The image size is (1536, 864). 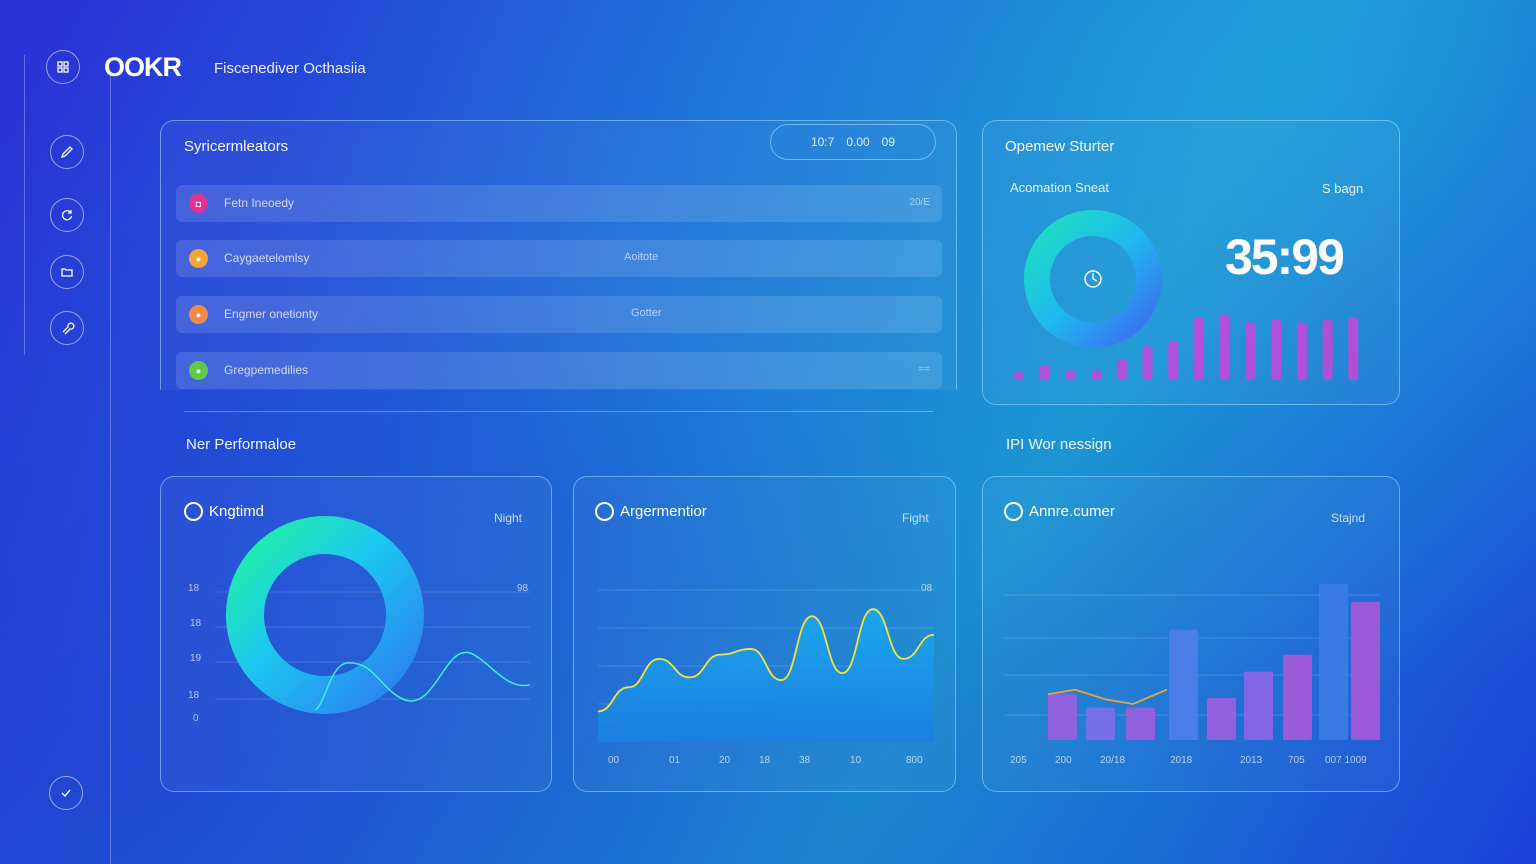 I want to click on overview-bar-chart, so click(x=1186, y=347).